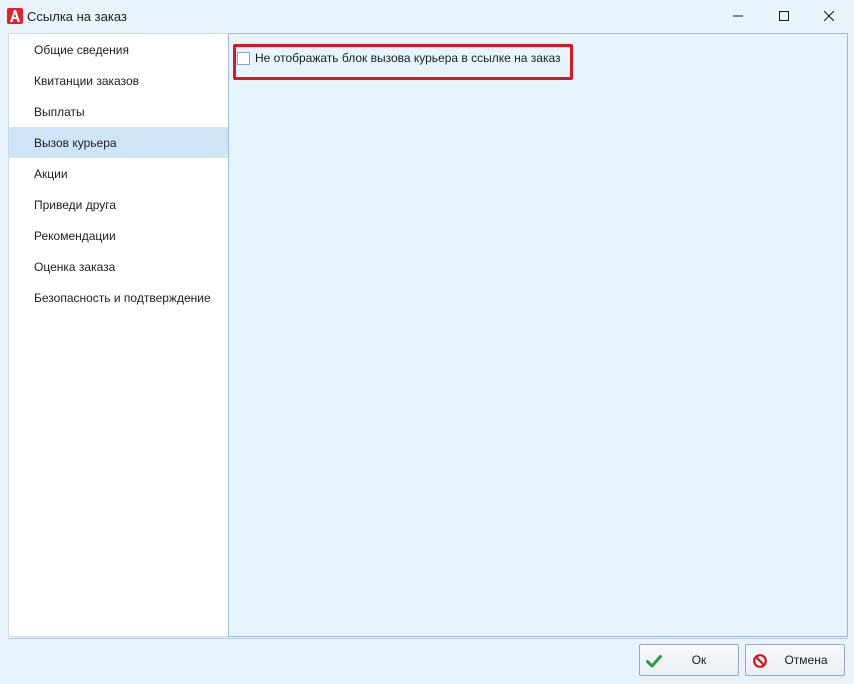 This screenshot has height=684, width=854. I want to click on title-bar: Ссылка на заказ, so click(427, 16).